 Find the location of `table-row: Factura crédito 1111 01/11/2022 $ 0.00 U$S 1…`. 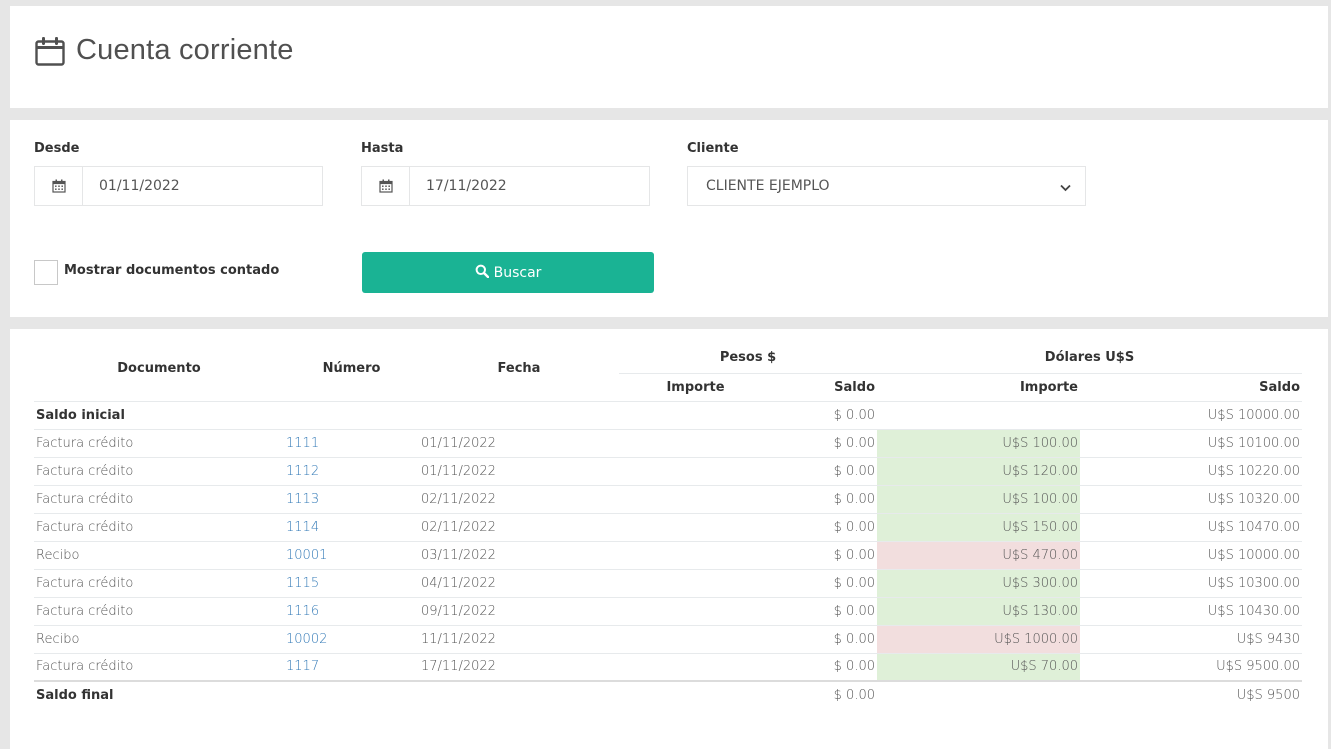

table-row: Factura crédito 1111 01/11/2022 $ 0.00 U$S 1… is located at coordinates (668, 442).